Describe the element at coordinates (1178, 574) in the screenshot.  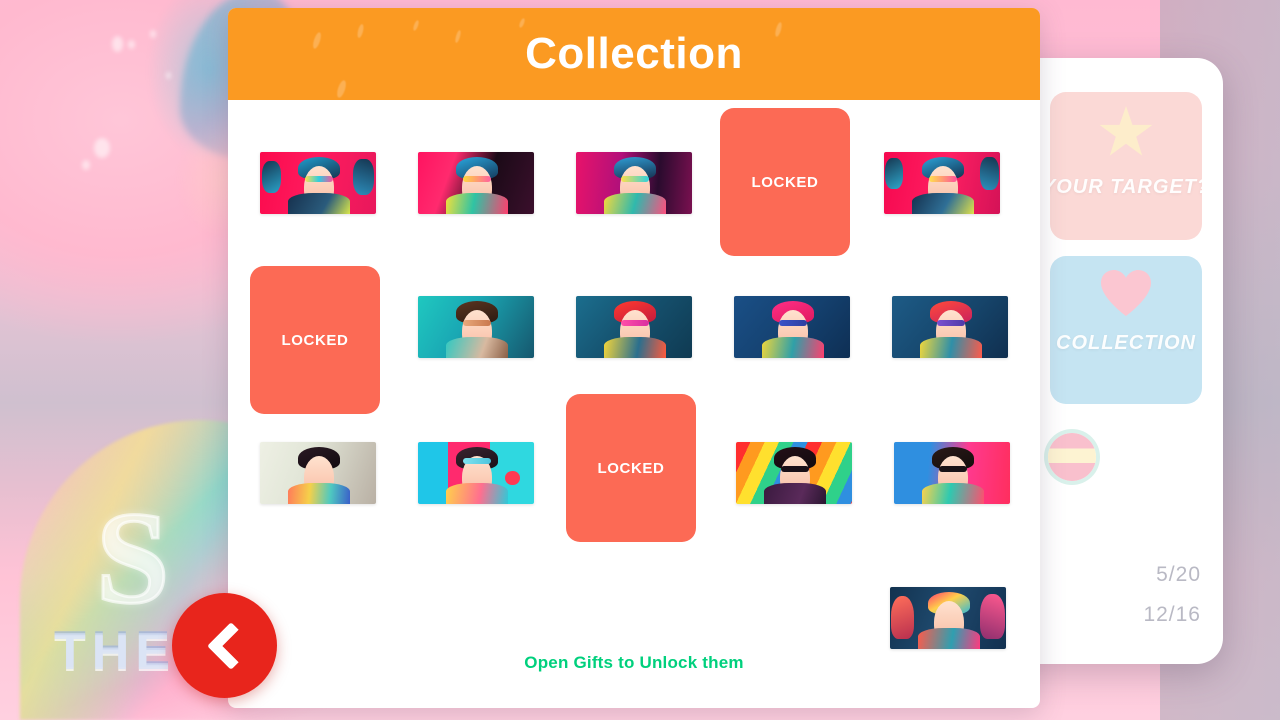
I see `stat-value: 5/20` at that location.